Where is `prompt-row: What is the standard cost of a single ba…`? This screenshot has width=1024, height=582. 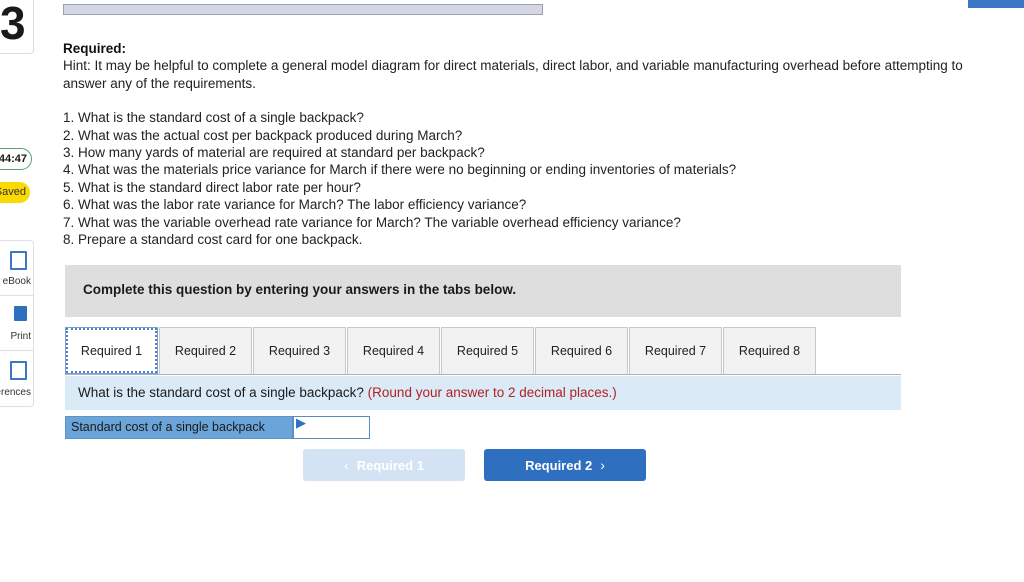
prompt-row: What is the standard cost of a single ba… is located at coordinates (347, 392).